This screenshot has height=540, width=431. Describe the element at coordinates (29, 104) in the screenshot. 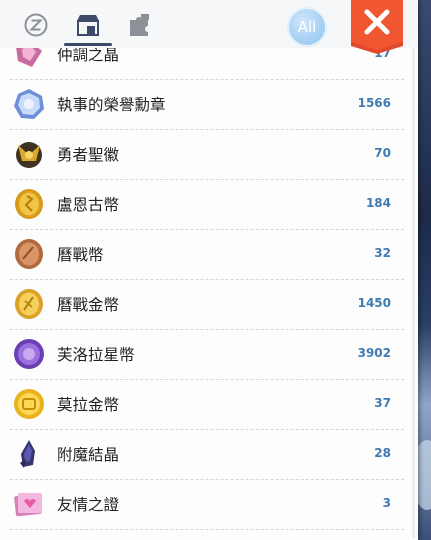

I see `blue-medal-icon` at that location.